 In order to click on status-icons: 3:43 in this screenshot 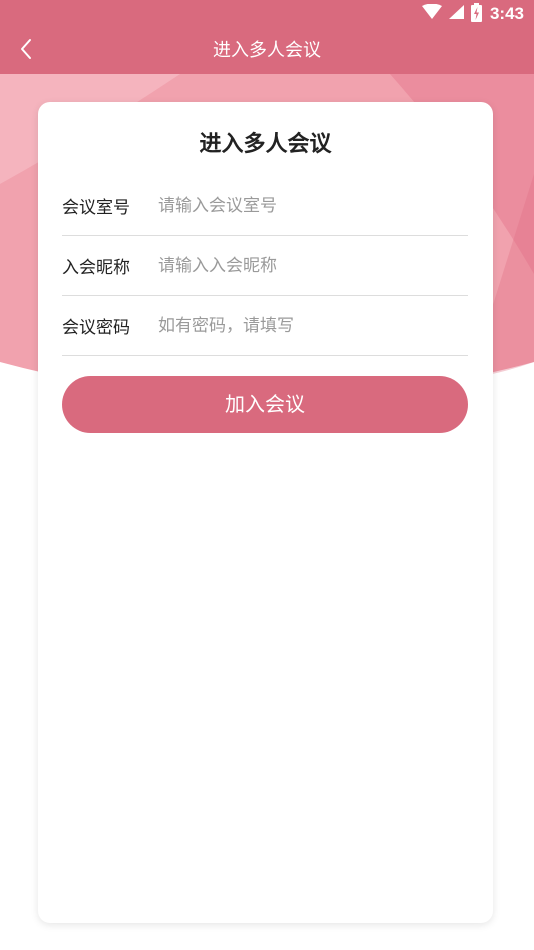, I will do `click(472, 14)`.